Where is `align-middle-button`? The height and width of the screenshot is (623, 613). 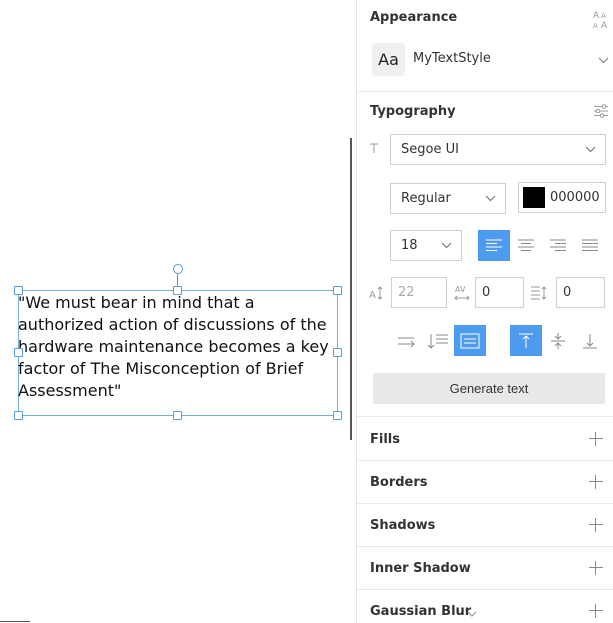 align-middle-button is located at coordinates (558, 340).